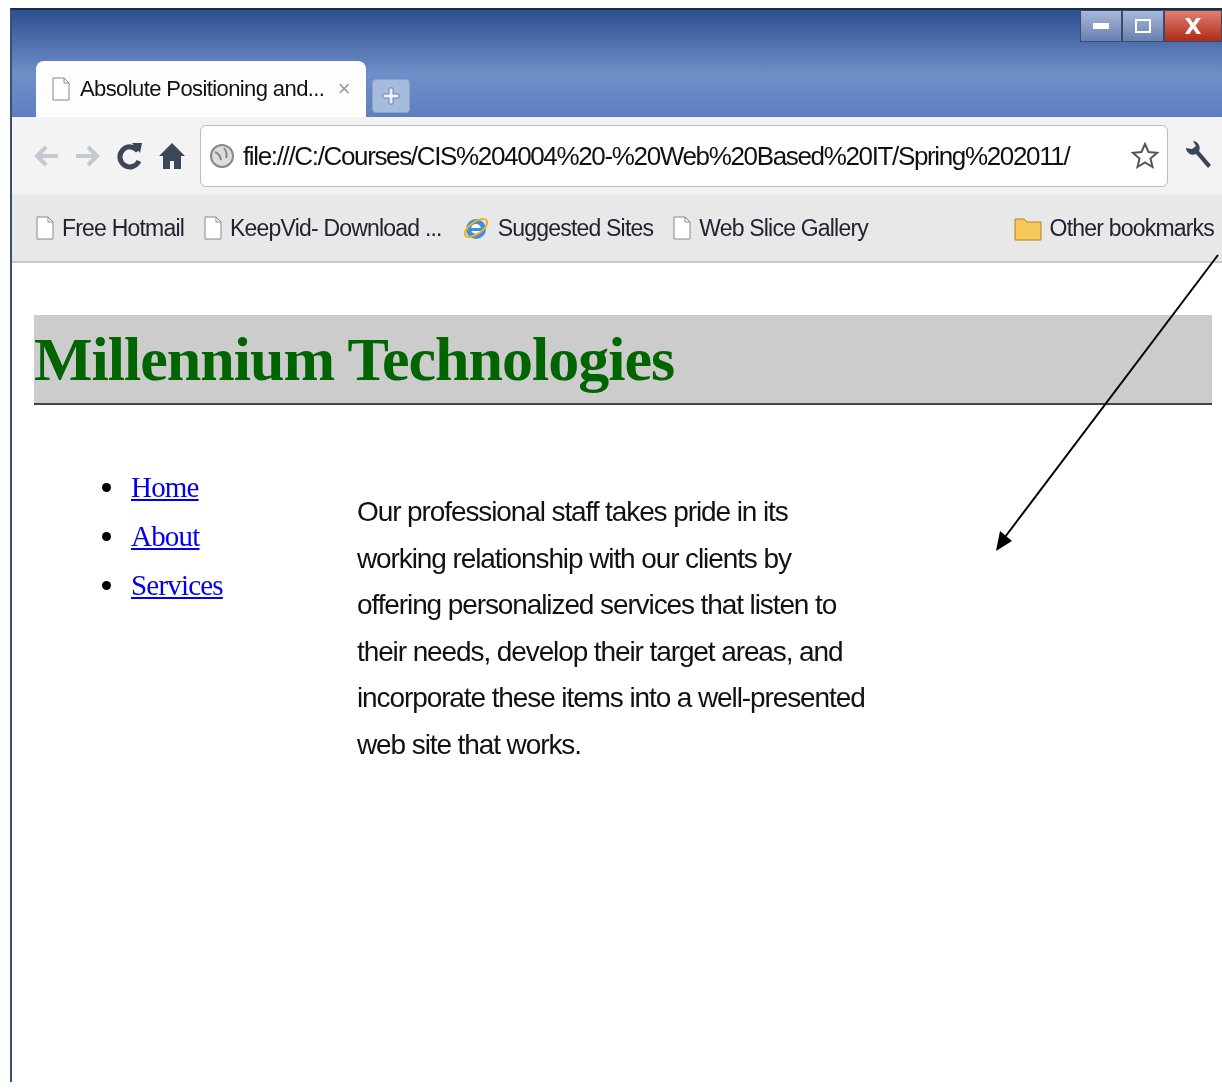 Image resolution: width=1222 pixels, height=1090 pixels. I want to click on bookmark-label: Free Hotmail, so click(123, 228).